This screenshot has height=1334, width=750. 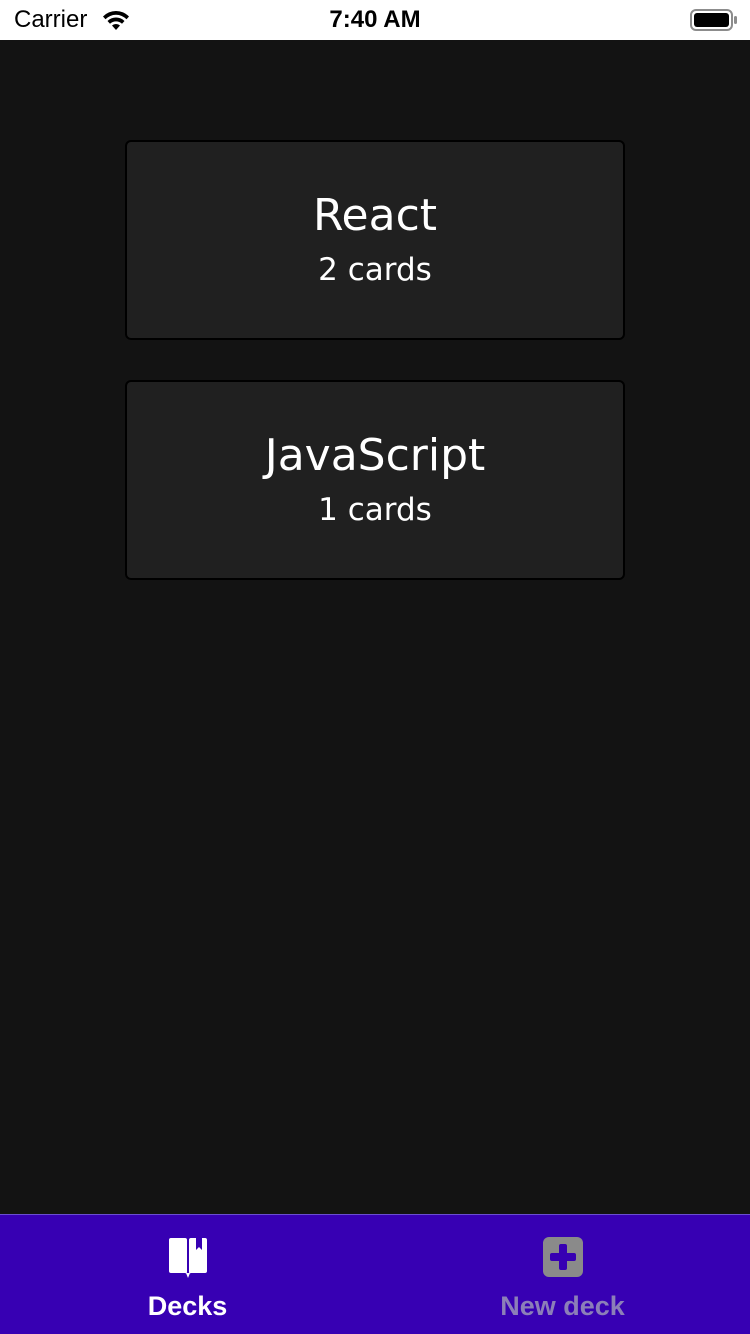 What do you see at coordinates (187, 1258) in the screenshot?
I see `book-icon` at bounding box center [187, 1258].